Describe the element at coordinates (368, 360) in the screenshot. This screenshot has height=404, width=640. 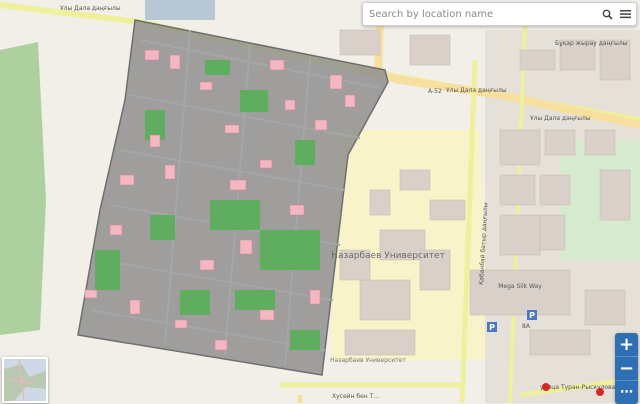
I see `label-university-small: Назарбаев Университет` at that location.